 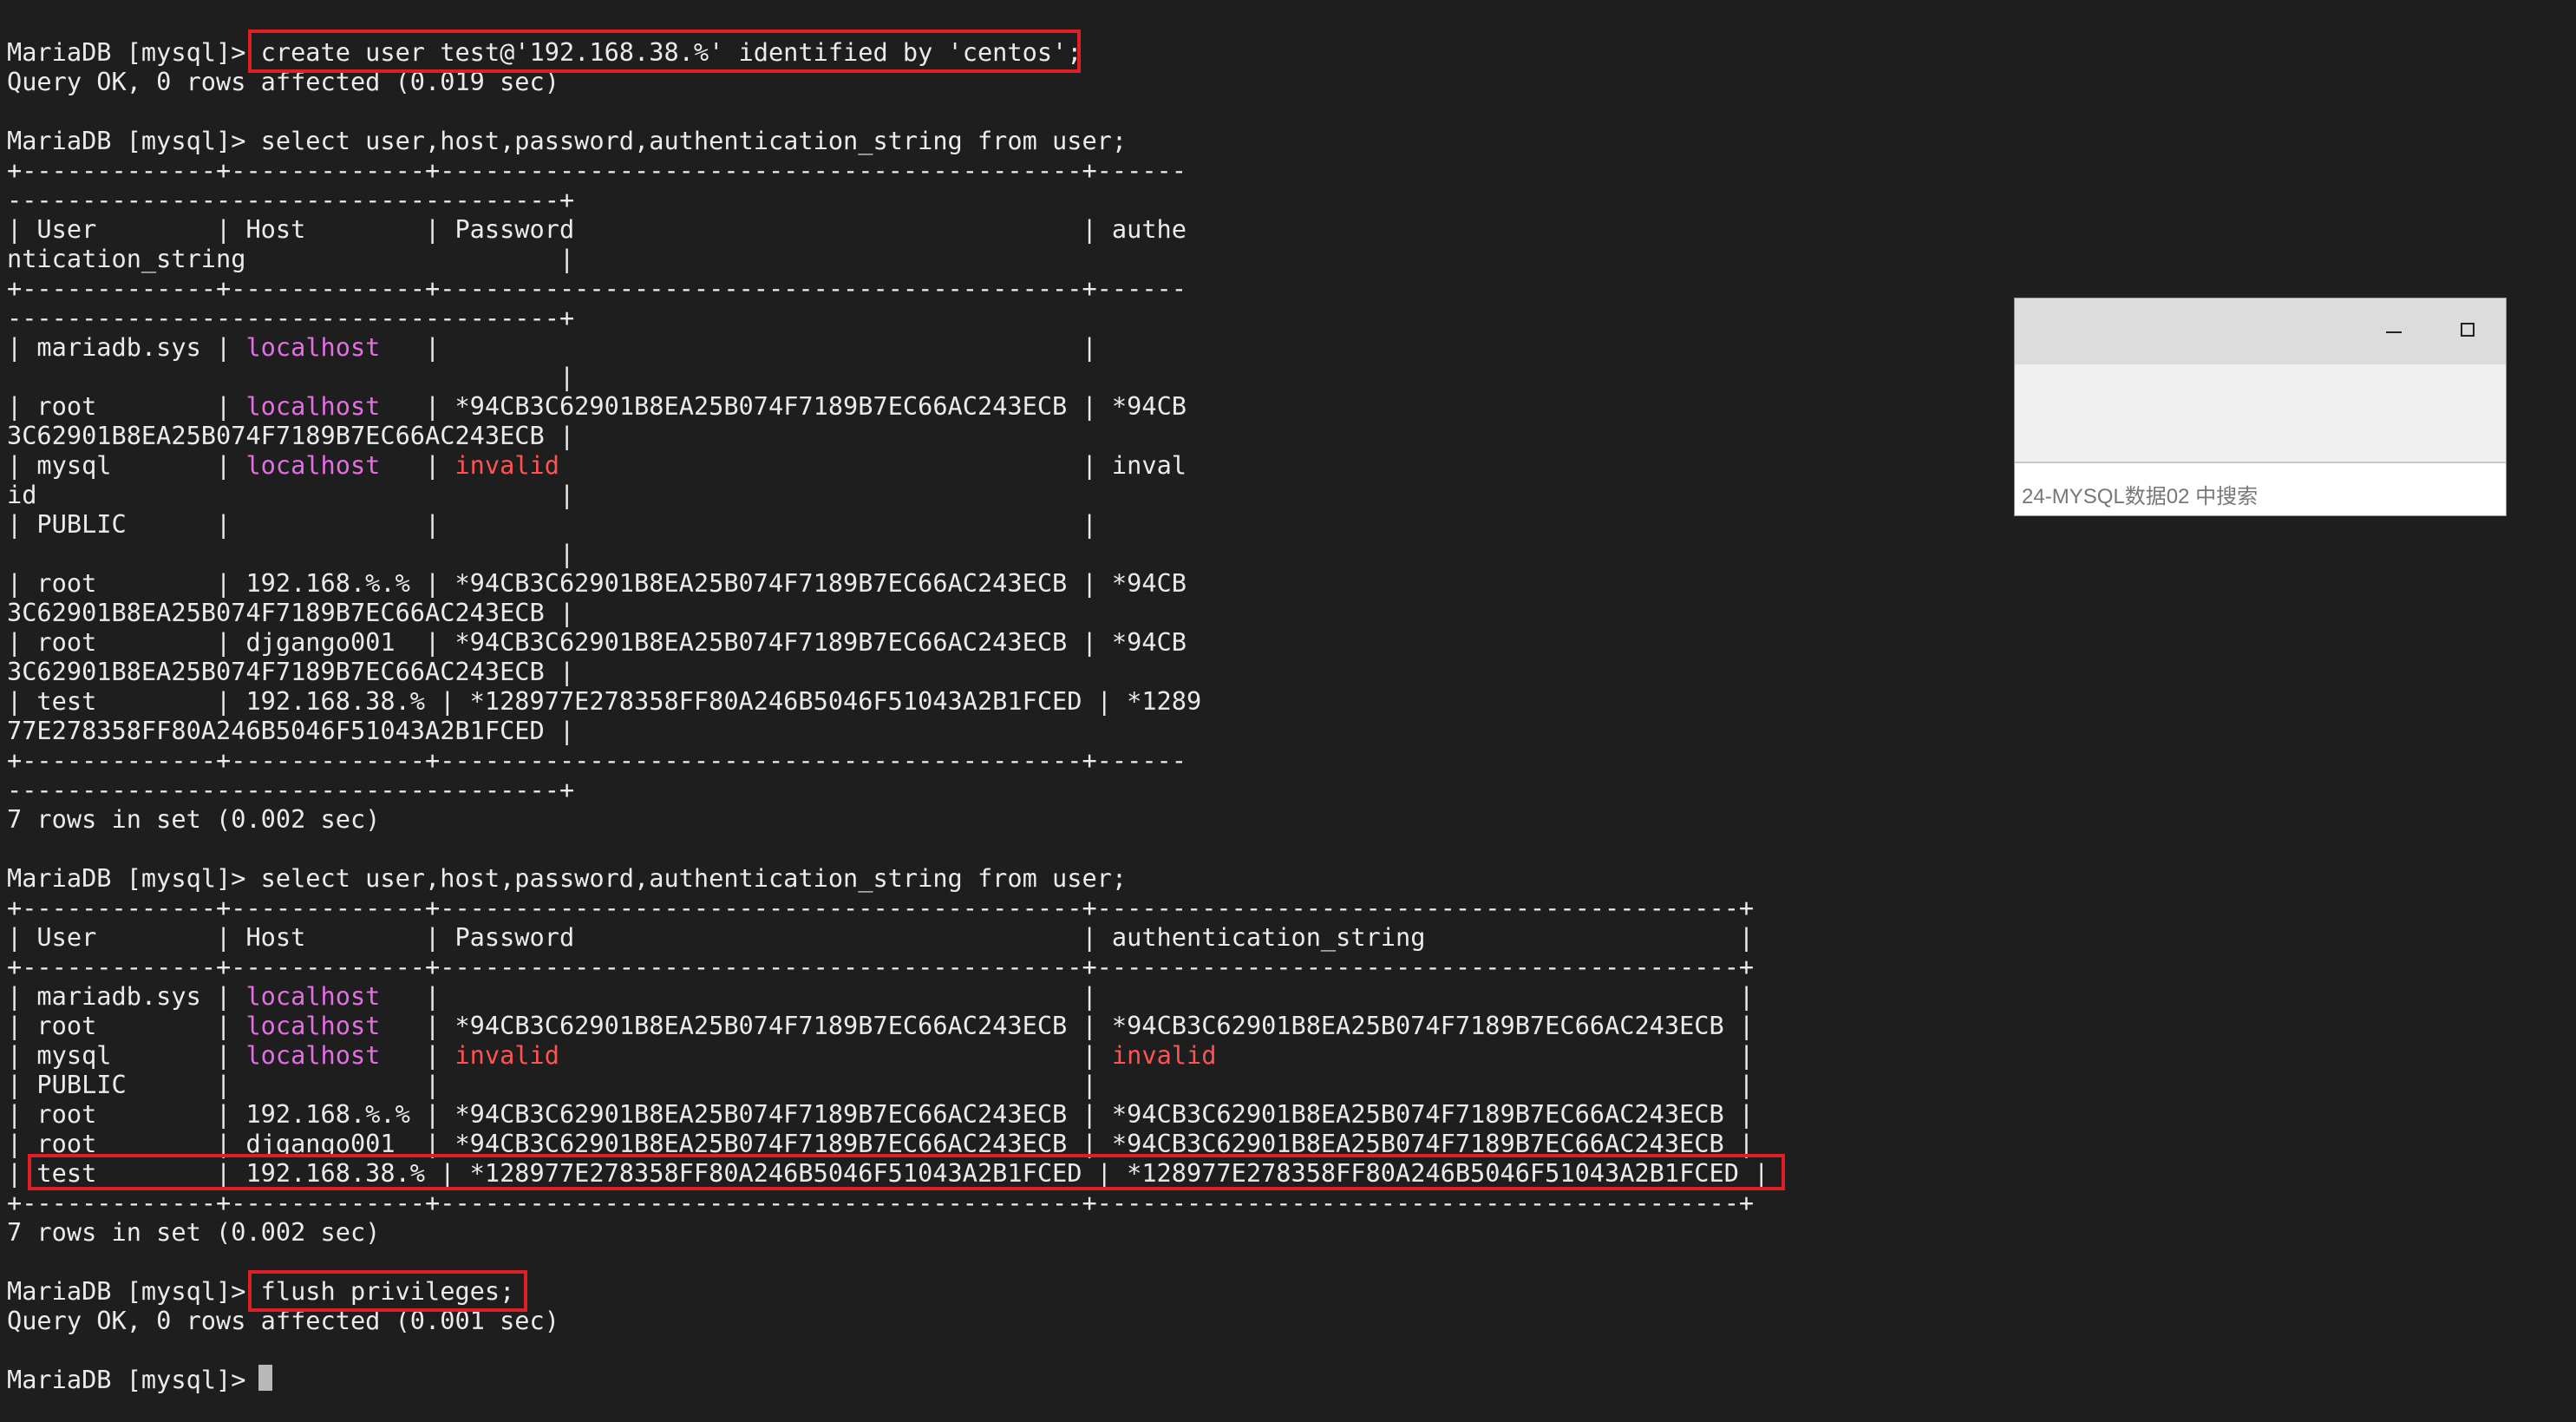 What do you see at coordinates (738, 347) in the screenshot?
I see `terminal-text-segment: | |` at bounding box center [738, 347].